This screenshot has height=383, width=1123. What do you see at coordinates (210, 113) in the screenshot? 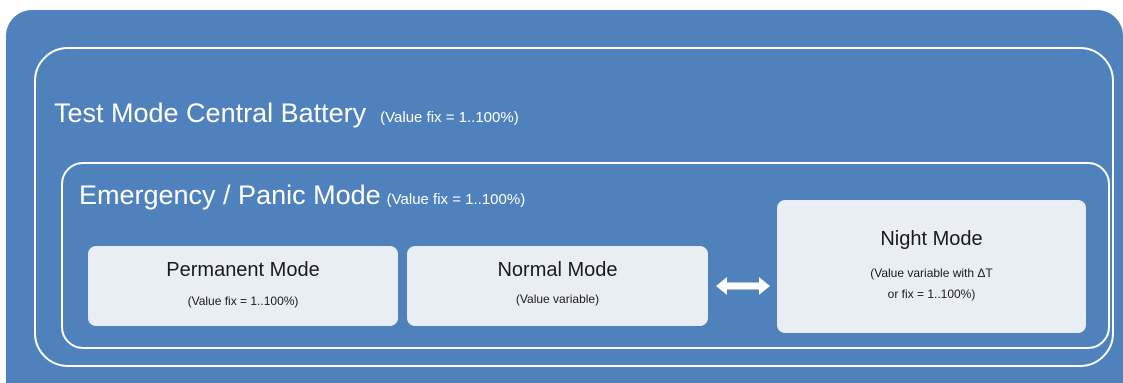
I see `test-mode-title: Test Mode Central Battery` at bounding box center [210, 113].